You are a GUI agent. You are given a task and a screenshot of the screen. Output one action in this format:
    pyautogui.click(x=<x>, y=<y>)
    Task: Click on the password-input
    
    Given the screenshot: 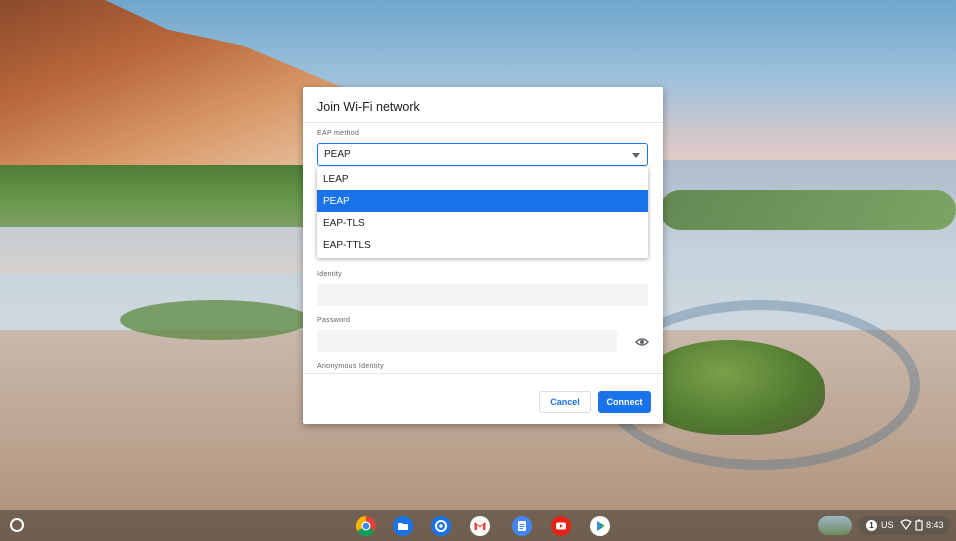 What is the action you would take?
    pyautogui.click(x=467, y=341)
    